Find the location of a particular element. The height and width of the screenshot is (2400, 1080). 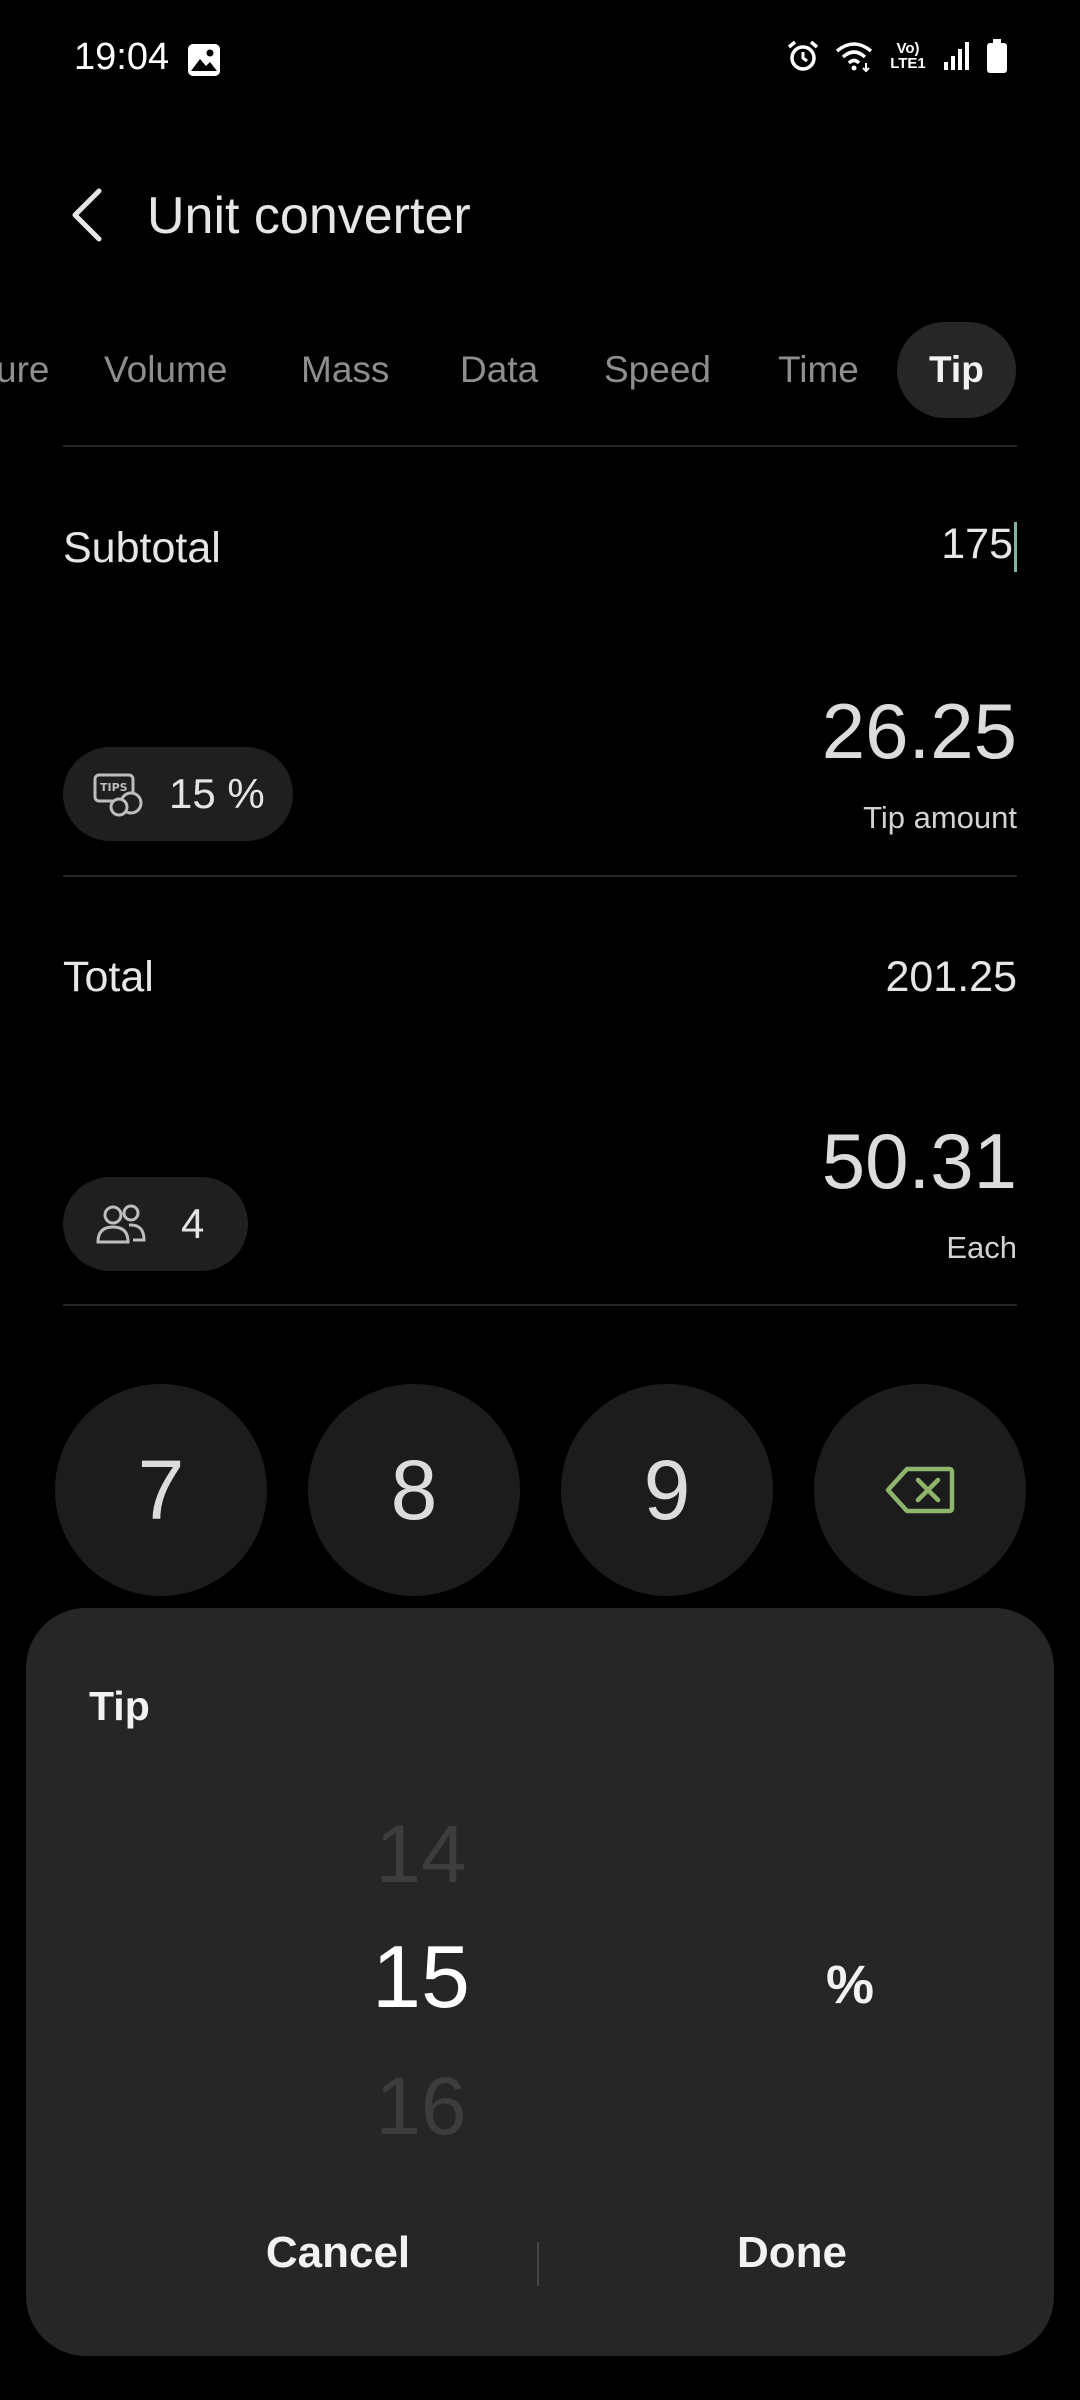

backspace-icon is located at coordinates (920, 1490).